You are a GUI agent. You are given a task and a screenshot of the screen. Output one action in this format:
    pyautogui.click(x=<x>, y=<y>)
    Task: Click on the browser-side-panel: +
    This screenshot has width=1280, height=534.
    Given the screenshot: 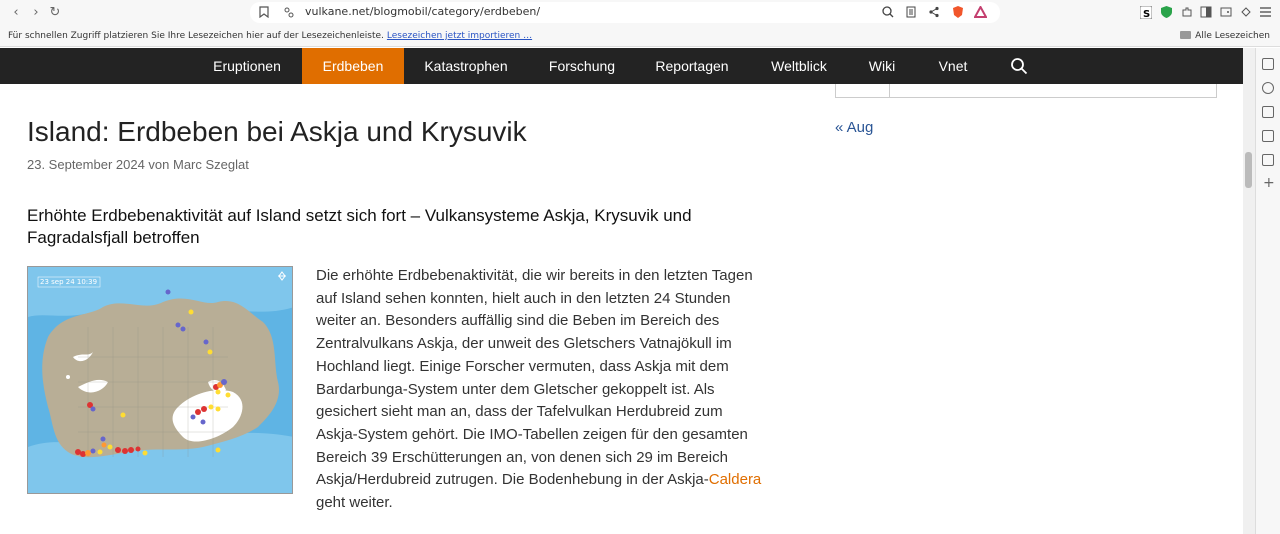 What is the action you would take?
    pyautogui.click(x=1267, y=291)
    